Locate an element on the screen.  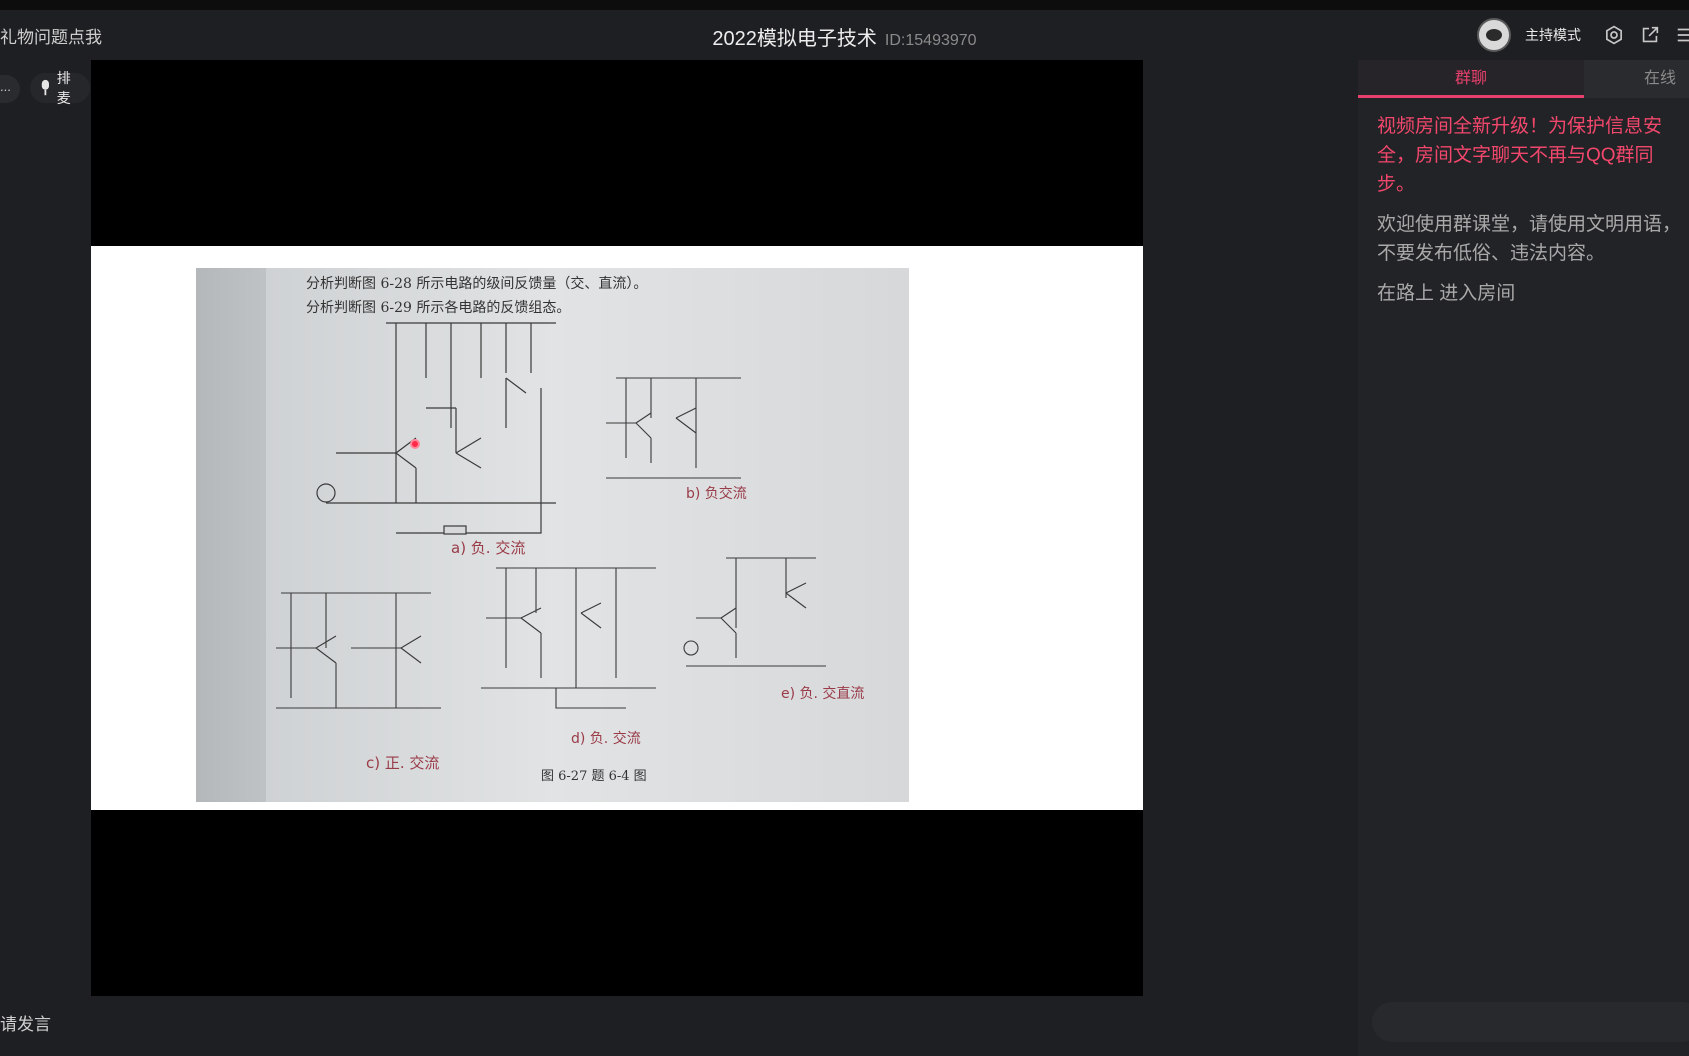
sub-label-b: b) 负交流 is located at coordinates (716, 493).